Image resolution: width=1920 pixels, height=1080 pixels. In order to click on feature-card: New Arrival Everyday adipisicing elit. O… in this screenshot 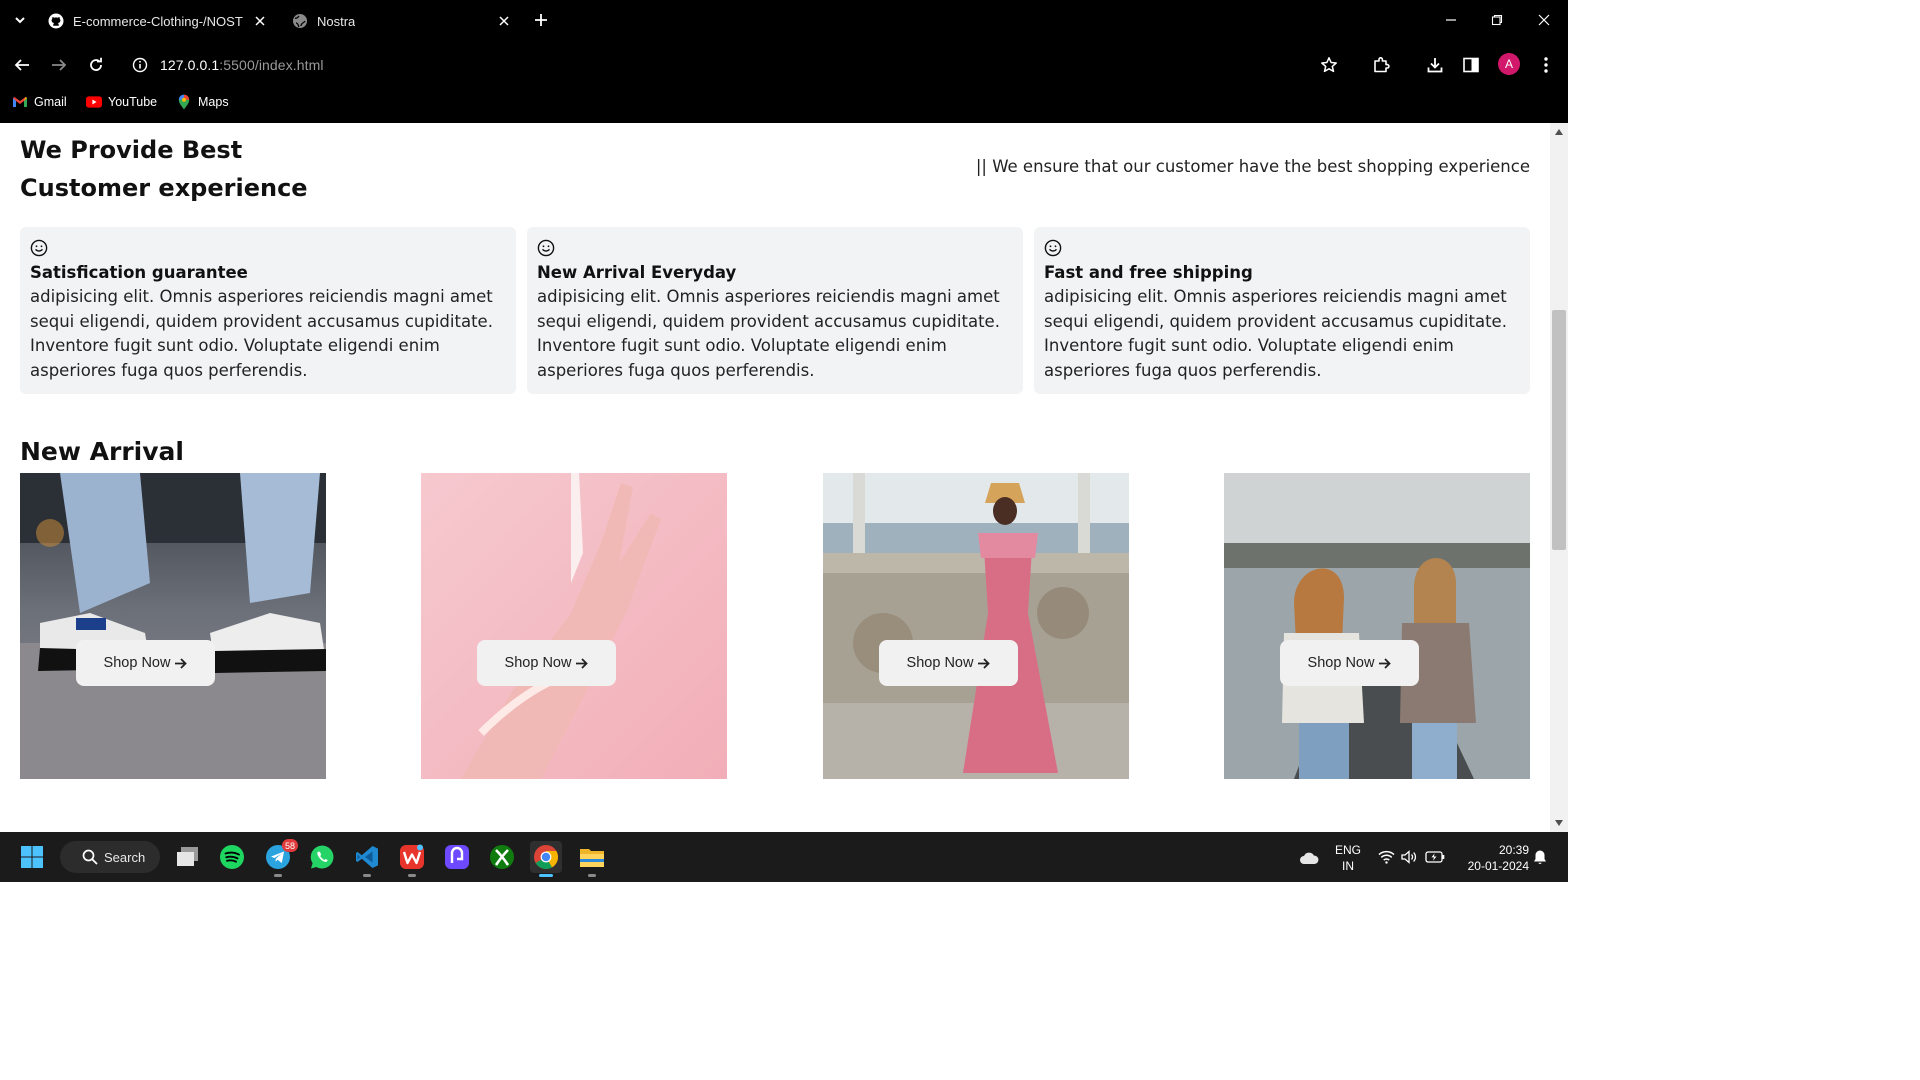, I will do `click(775, 310)`.